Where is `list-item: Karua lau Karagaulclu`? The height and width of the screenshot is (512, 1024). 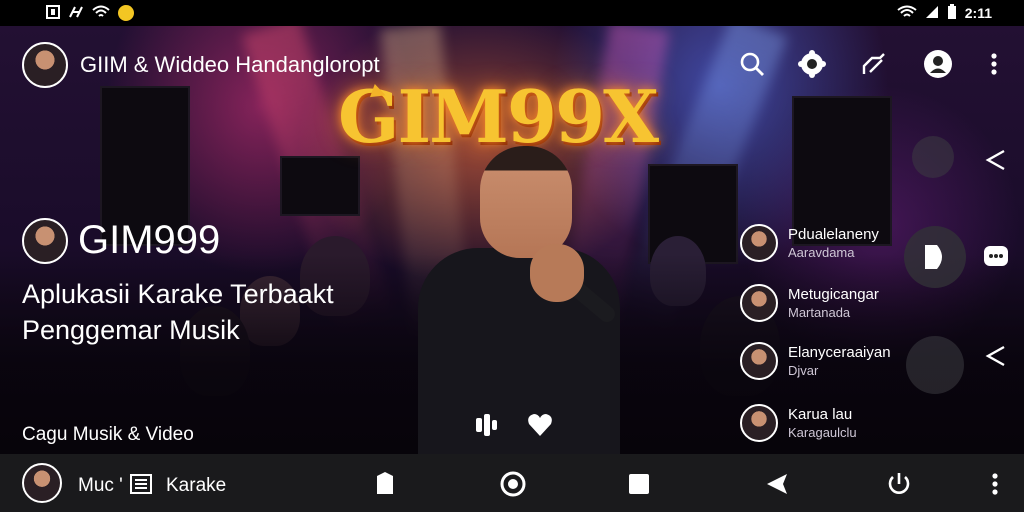 list-item: Karua lau Karagaulclu is located at coordinates (835, 424).